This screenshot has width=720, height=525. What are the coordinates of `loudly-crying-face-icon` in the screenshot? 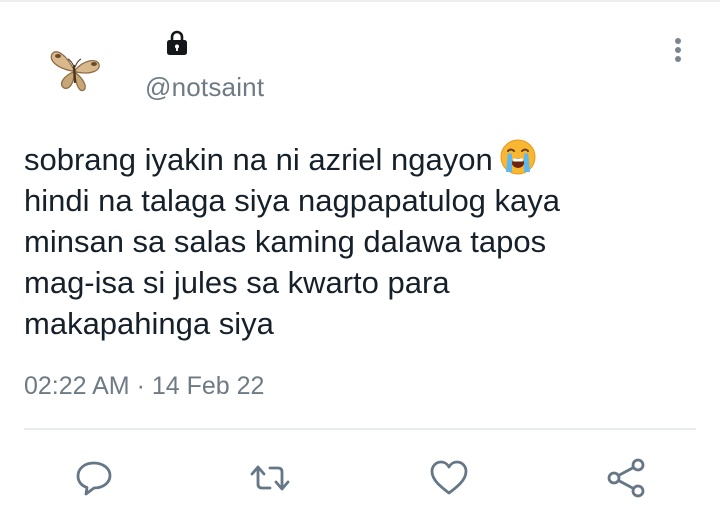 It's located at (518, 157).